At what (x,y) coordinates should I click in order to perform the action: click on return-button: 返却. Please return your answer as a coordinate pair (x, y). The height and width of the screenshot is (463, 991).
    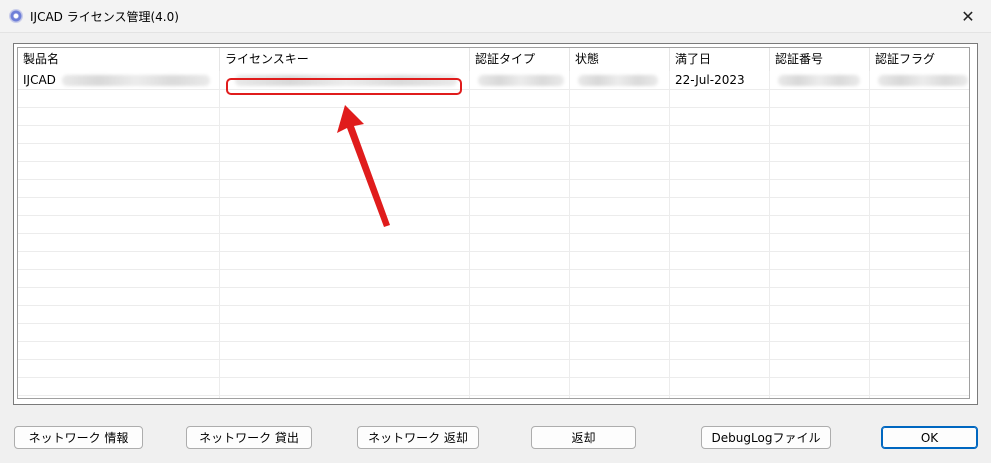
    Looking at the image, I should click on (583, 437).